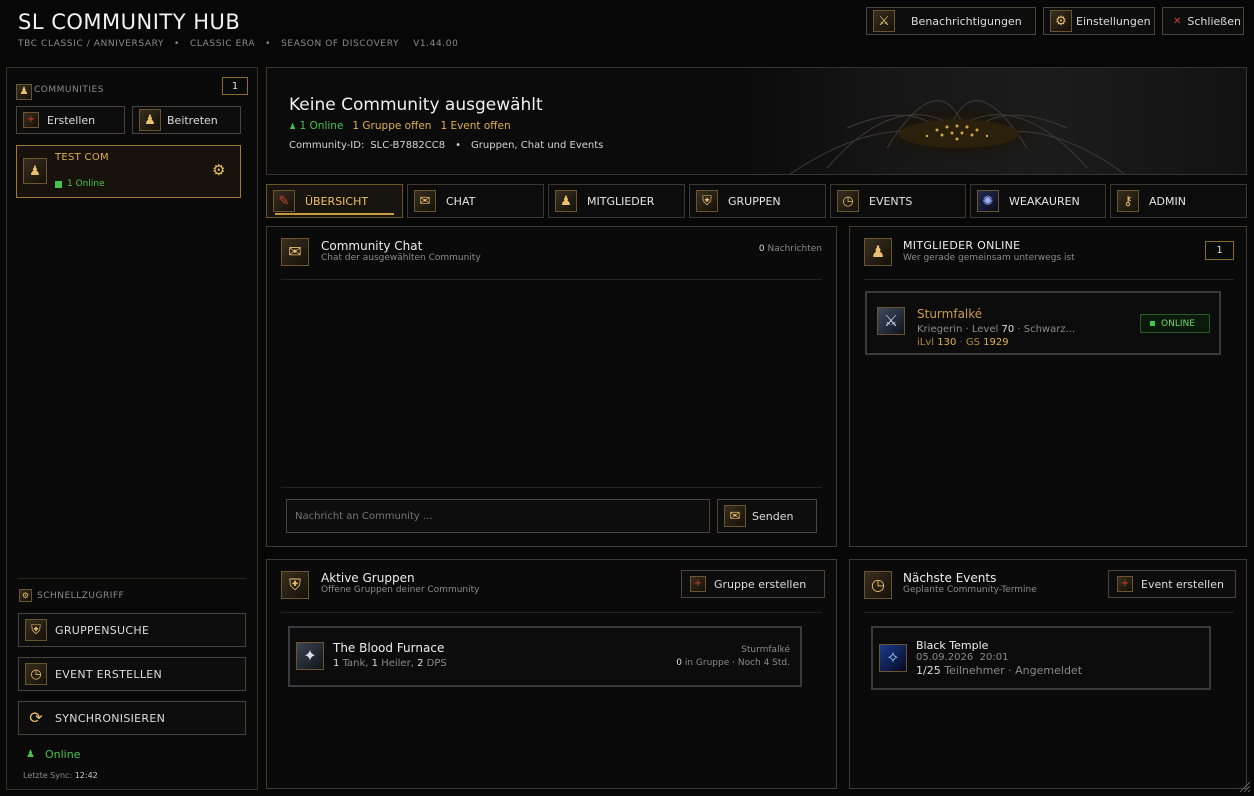 The width and height of the screenshot is (1254, 796). What do you see at coordinates (186, 120) in the screenshot?
I see `join-community-button: ♟ Beitreten` at bounding box center [186, 120].